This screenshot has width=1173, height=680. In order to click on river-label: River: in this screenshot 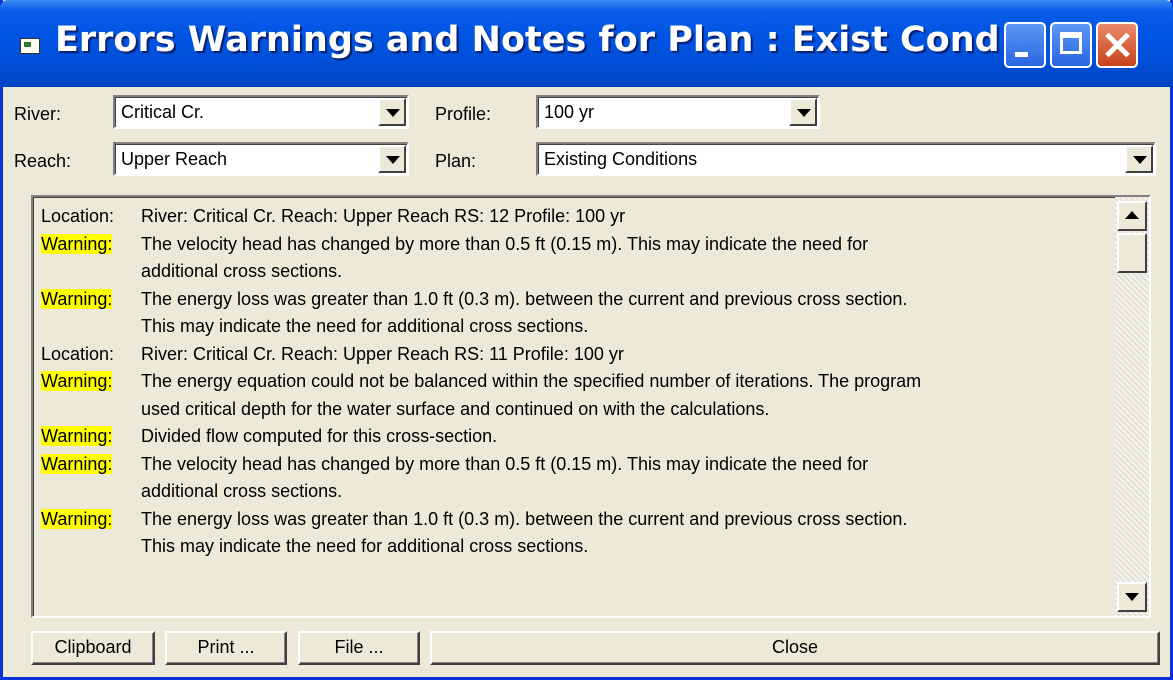, I will do `click(38, 114)`.